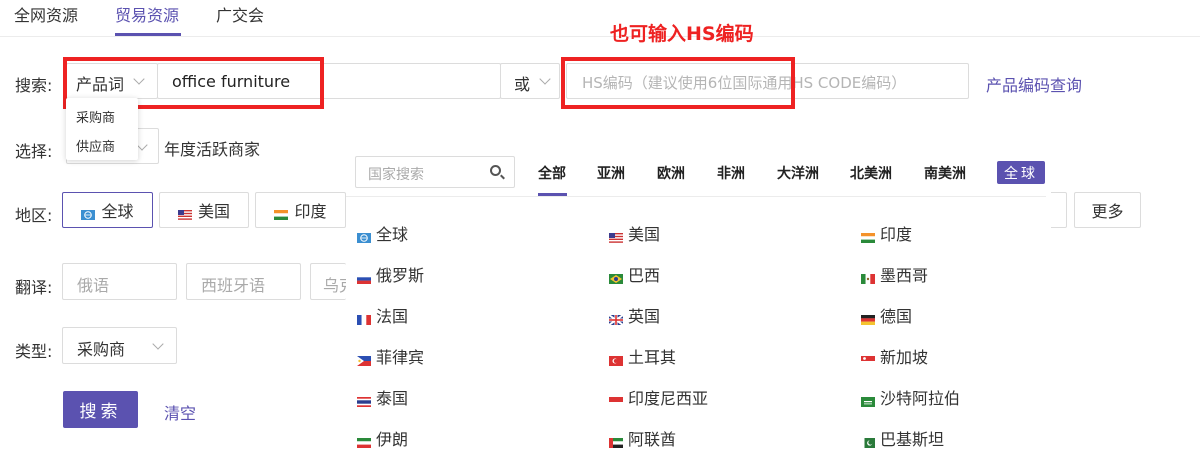 Image resolution: width=1200 pixels, height=450 pixels. I want to click on type-select: 采购商, so click(119, 345).